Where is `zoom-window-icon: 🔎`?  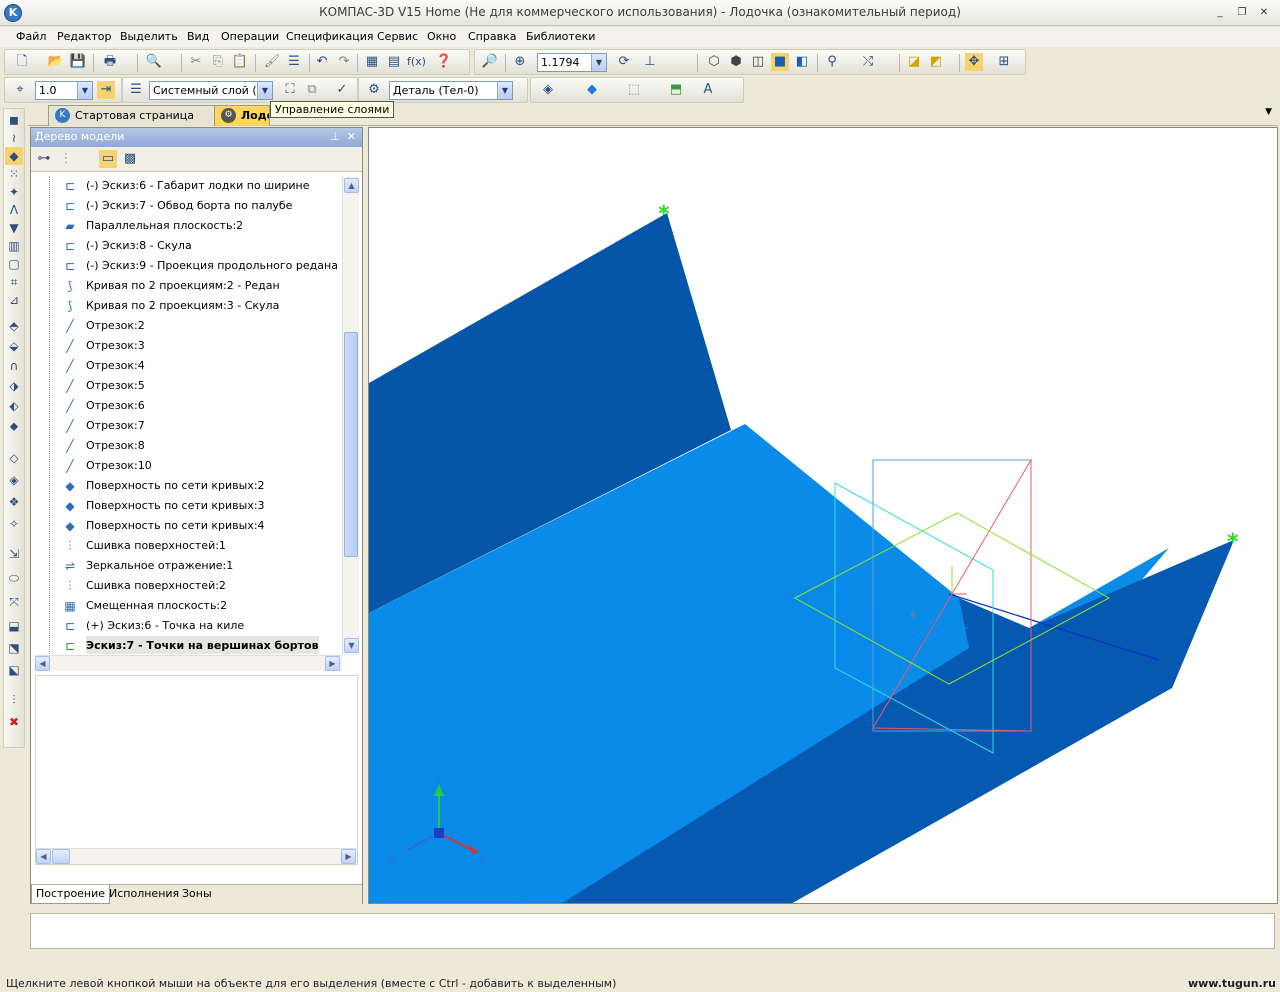
zoom-window-icon: 🔎 is located at coordinates (490, 62).